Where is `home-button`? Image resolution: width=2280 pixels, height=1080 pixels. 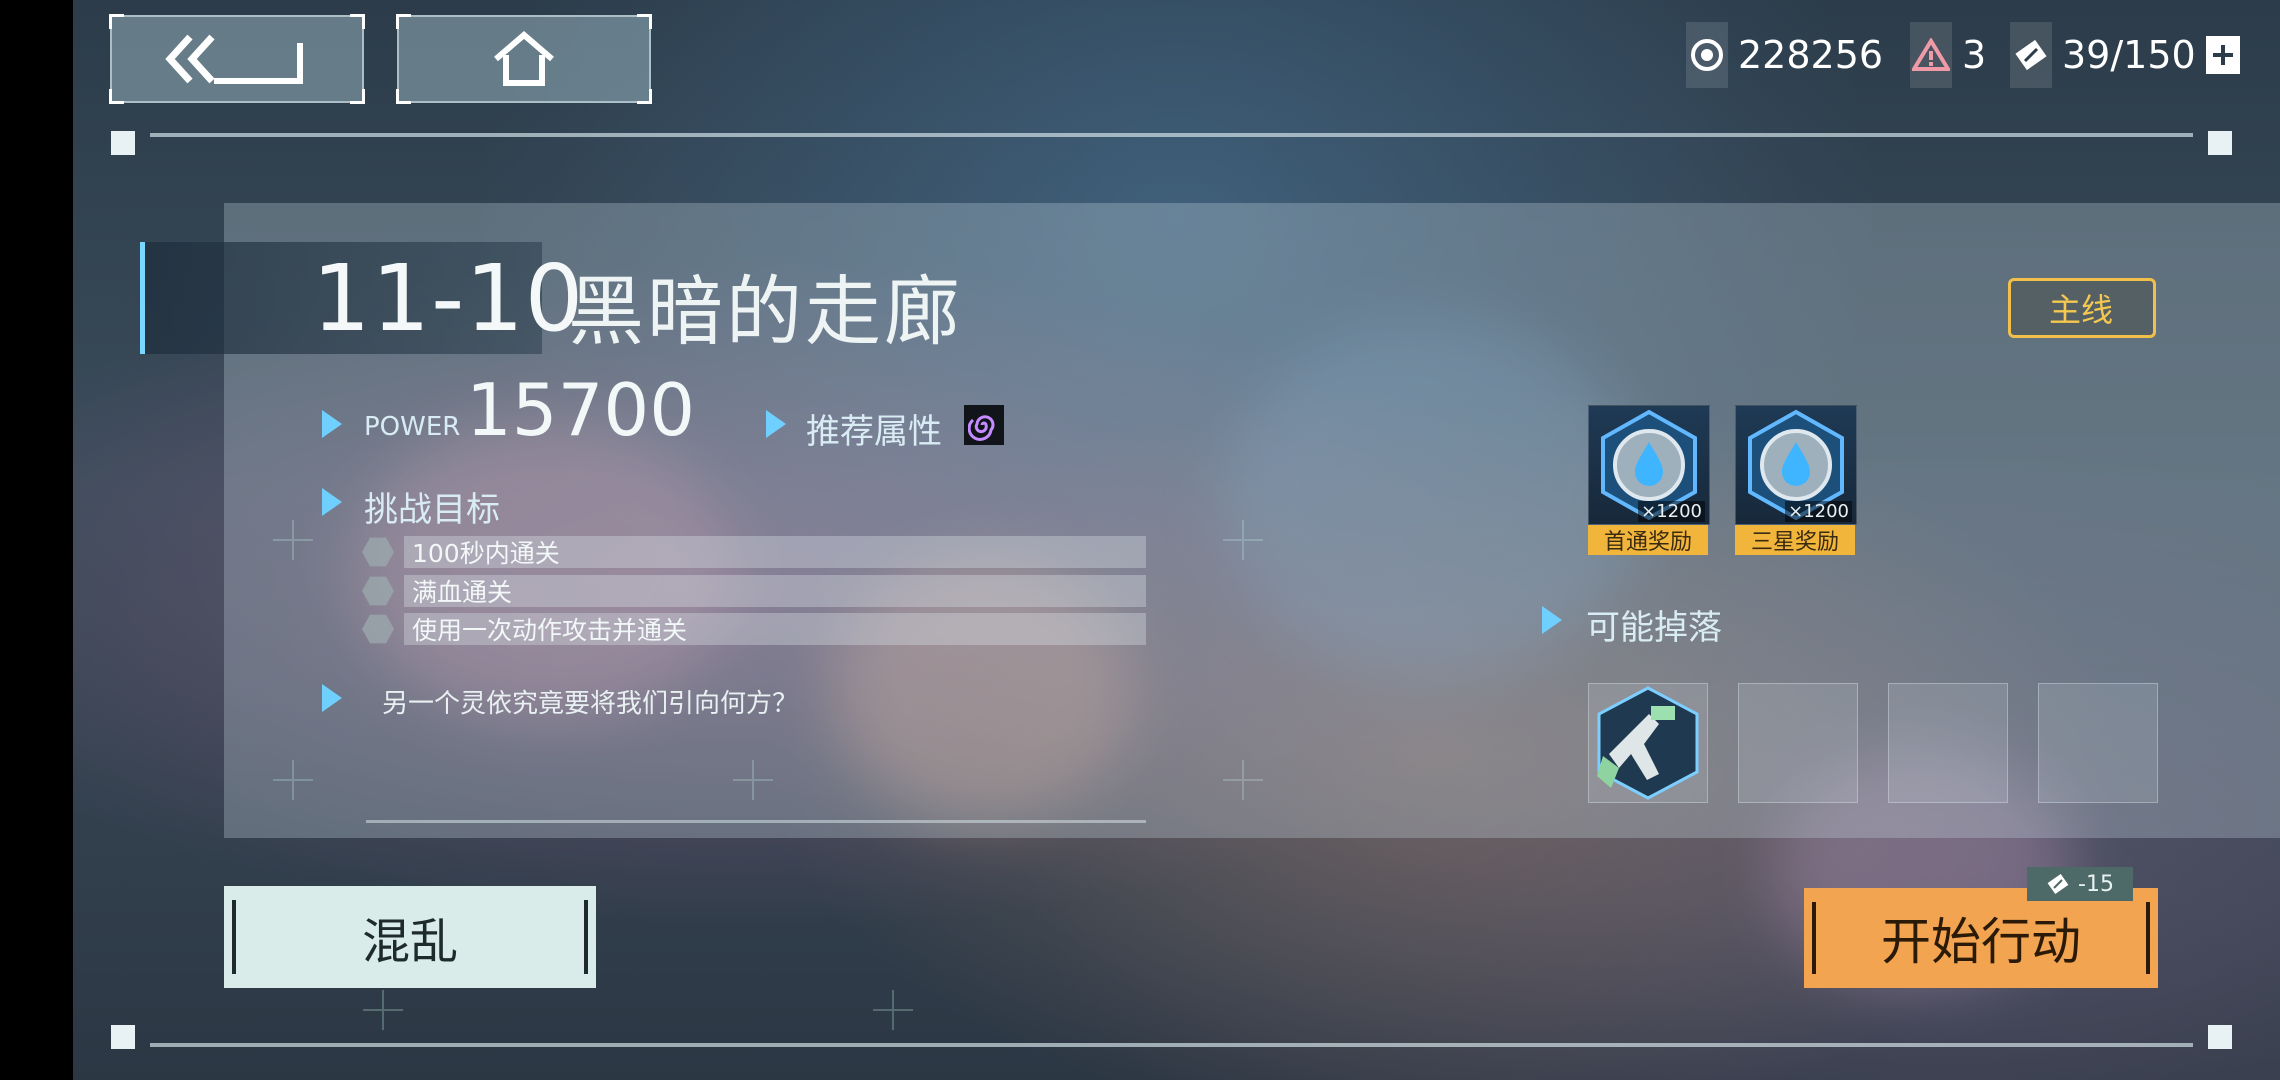 home-button is located at coordinates (524, 59).